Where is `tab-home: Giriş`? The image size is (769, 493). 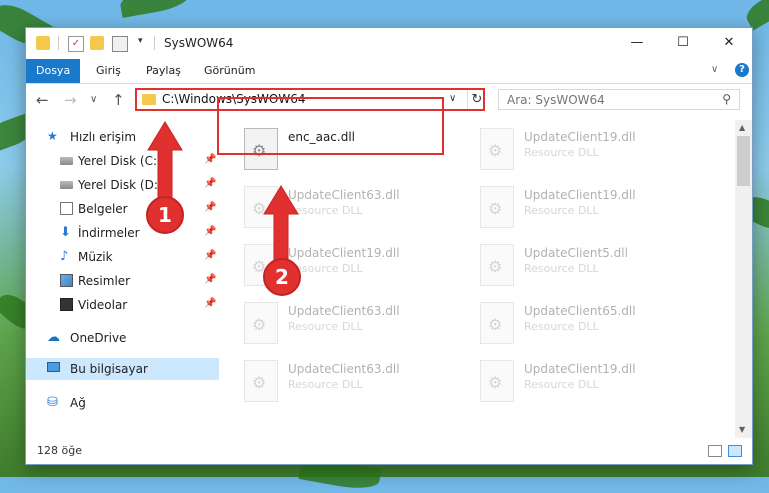
tab-home: Giriş is located at coordinates (108, 71).